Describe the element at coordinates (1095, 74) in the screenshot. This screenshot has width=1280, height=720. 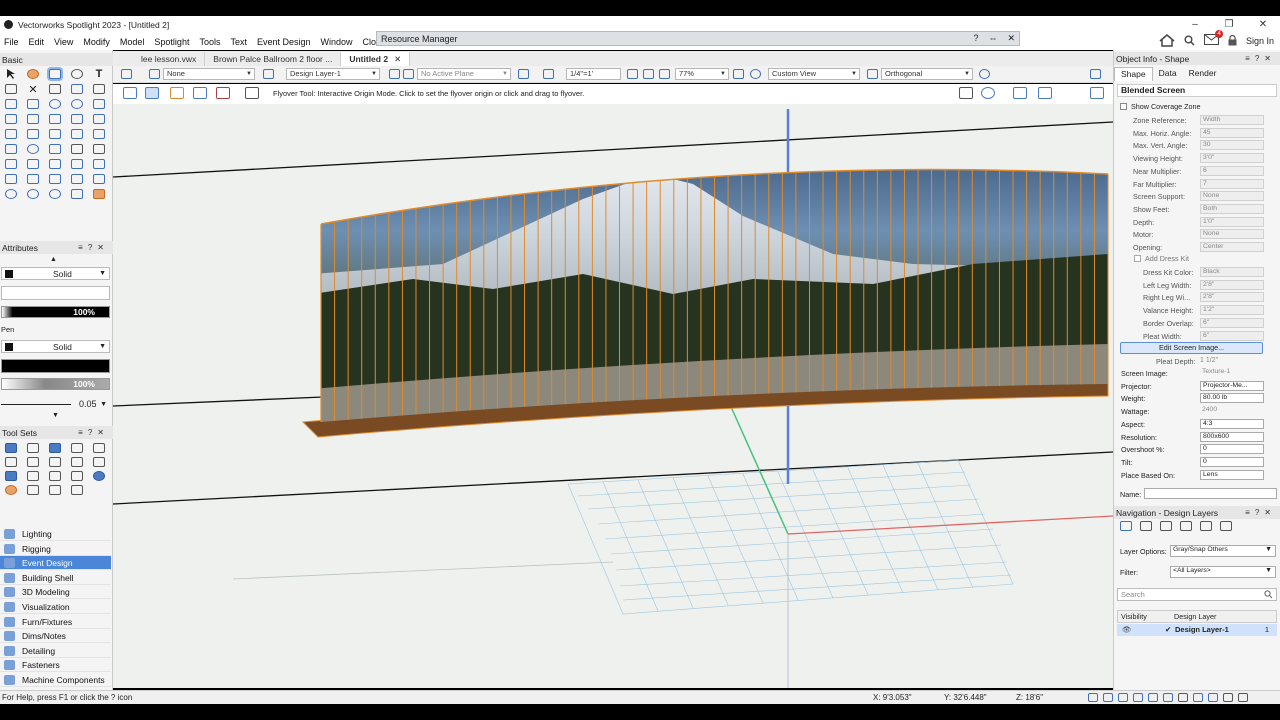
I see `view-bar-menu-icon` at that location.